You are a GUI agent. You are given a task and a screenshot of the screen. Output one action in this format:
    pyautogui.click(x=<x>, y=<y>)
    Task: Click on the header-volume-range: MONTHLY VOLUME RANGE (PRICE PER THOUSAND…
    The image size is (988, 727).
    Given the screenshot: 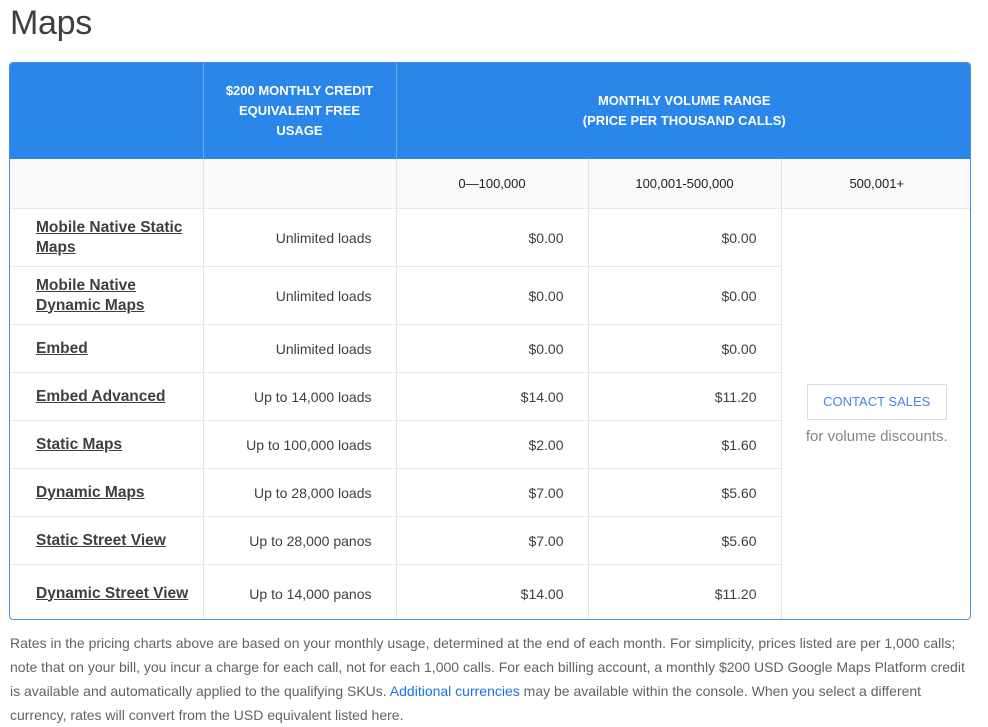 What is the action you would take?
    pyautogui.click(x=682, y=111)
    